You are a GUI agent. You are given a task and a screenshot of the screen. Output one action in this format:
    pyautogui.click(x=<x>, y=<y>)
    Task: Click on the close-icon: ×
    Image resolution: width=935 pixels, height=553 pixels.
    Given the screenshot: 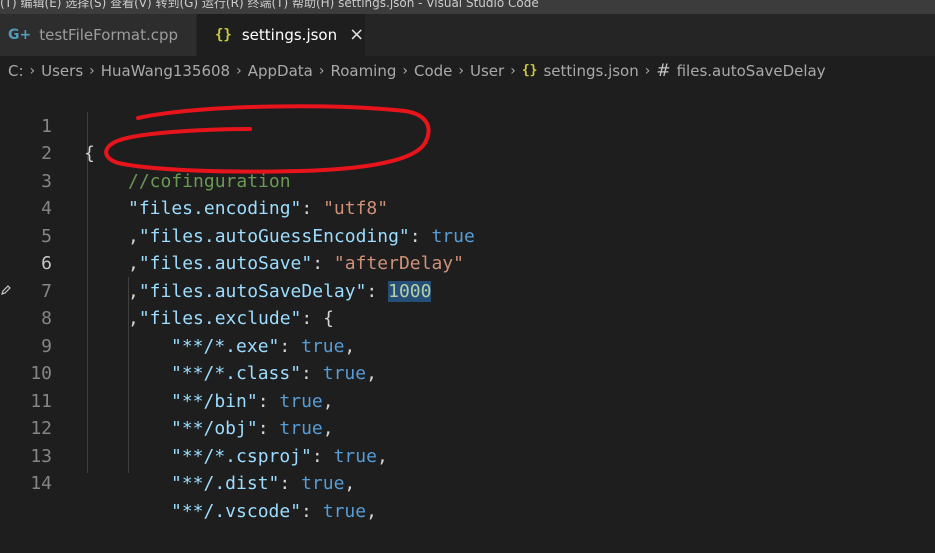 What is the action you would take?
    pyautogui.click(x=356, y=35)
    